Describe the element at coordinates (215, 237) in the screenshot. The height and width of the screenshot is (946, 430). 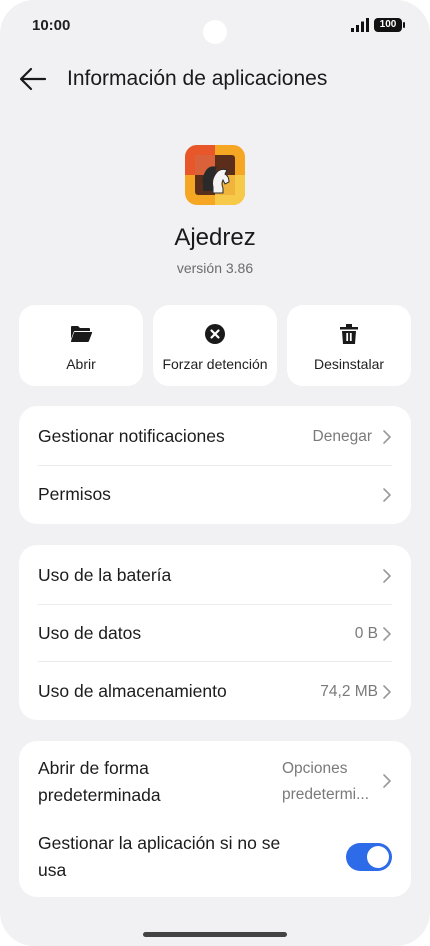
I see `app-name: Ajedrez` at that location.